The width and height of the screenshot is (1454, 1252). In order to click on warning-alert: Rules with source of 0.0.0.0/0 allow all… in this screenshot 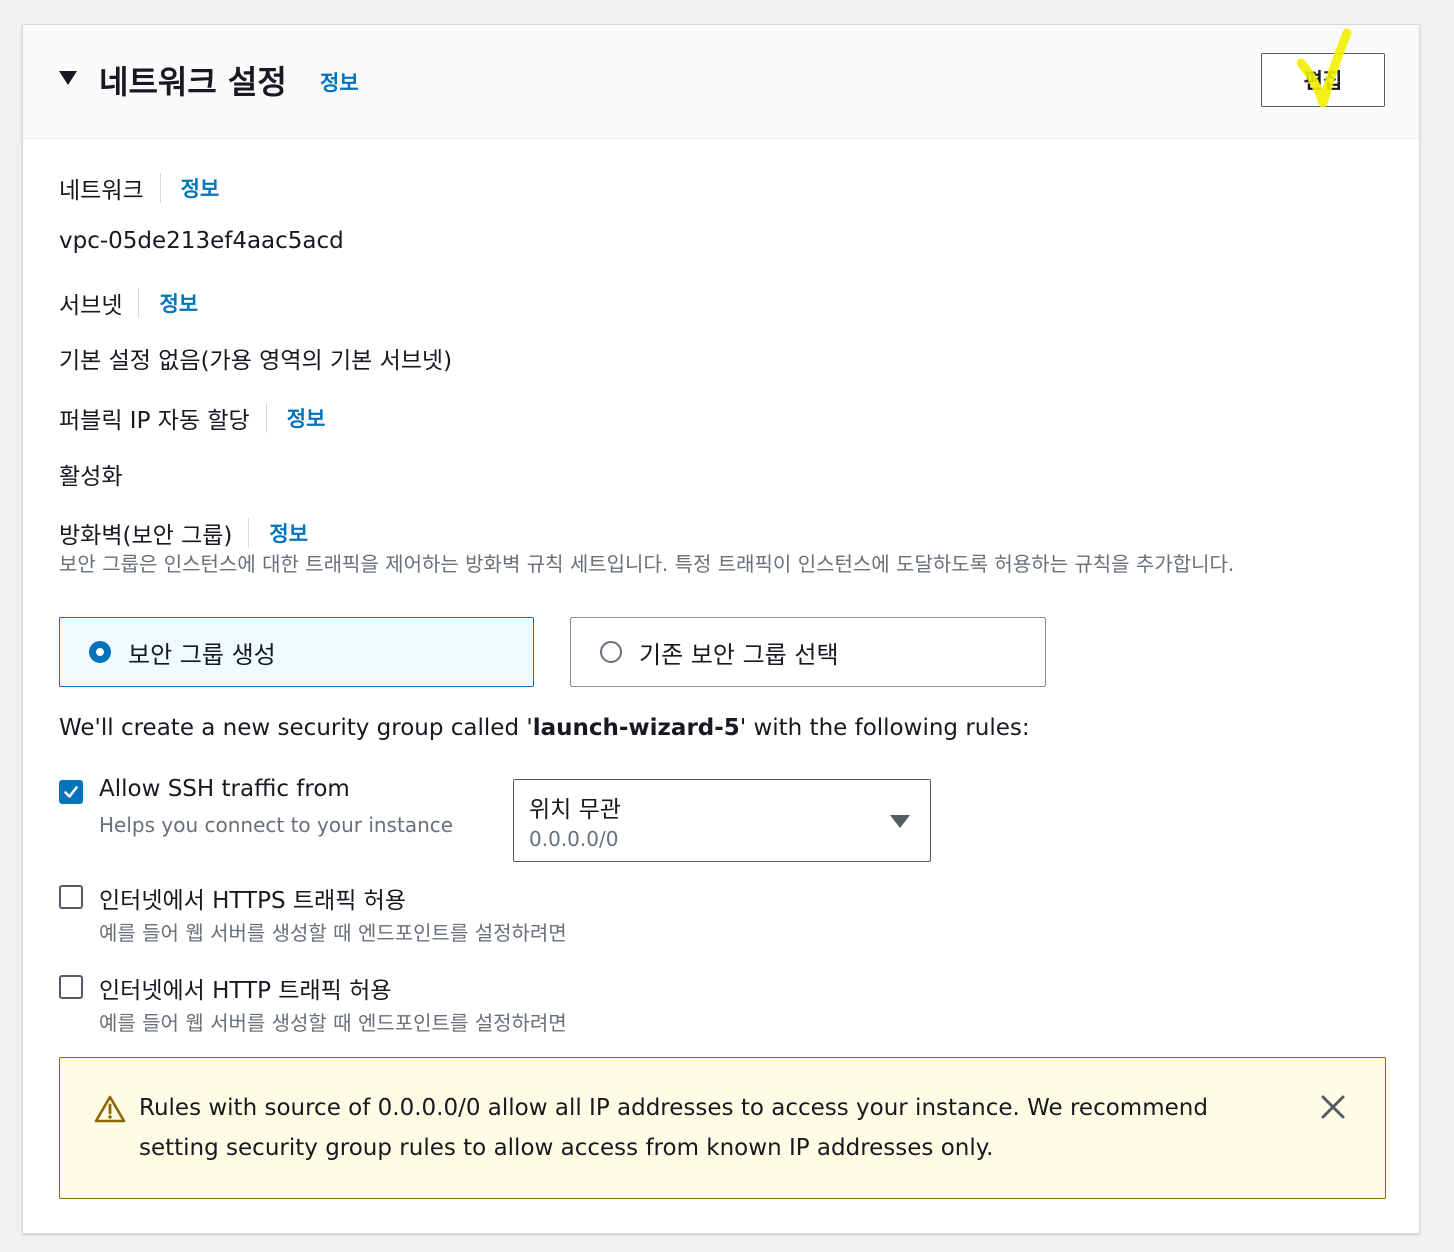, I will do `click(722, 1128)`.